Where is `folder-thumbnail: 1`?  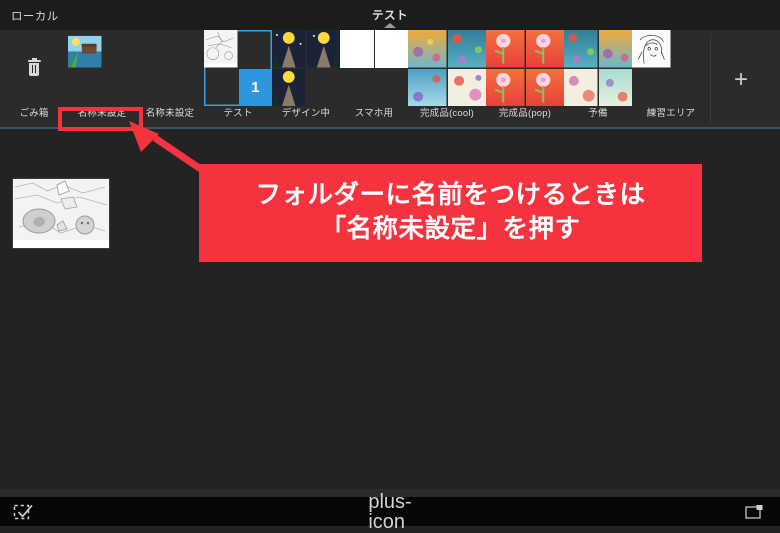 folder-thumbnail: 1 is located at coordinates (238, 68).